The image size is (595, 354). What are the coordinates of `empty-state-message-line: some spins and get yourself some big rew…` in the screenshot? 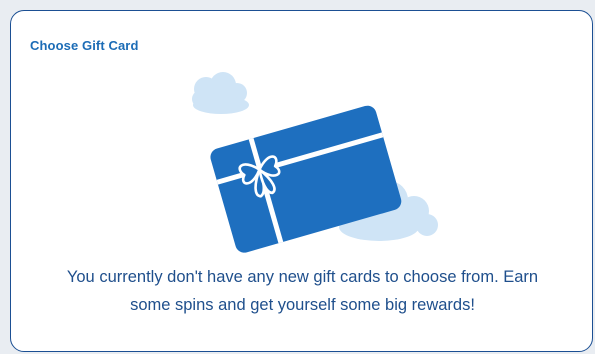 It's located at (302, 305).